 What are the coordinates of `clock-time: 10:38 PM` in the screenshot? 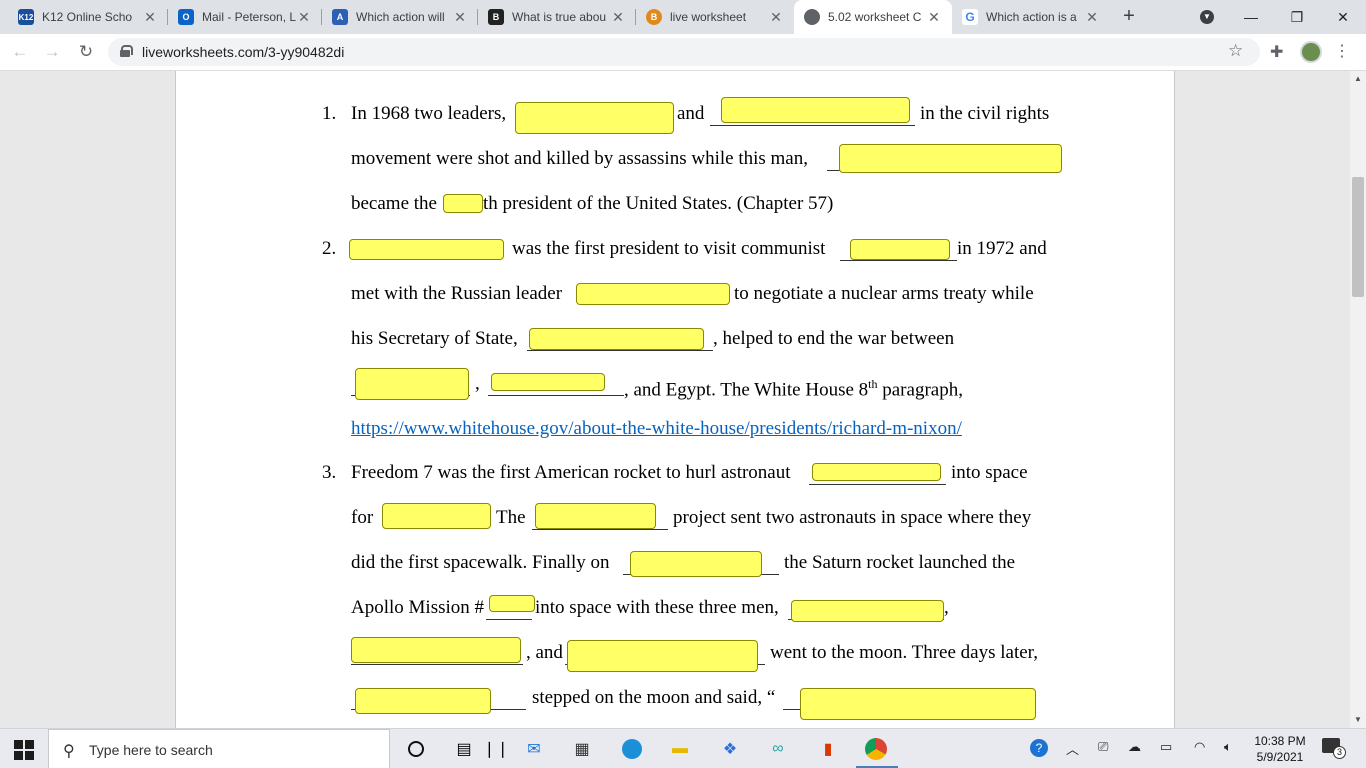 It's located at (1280, 741).